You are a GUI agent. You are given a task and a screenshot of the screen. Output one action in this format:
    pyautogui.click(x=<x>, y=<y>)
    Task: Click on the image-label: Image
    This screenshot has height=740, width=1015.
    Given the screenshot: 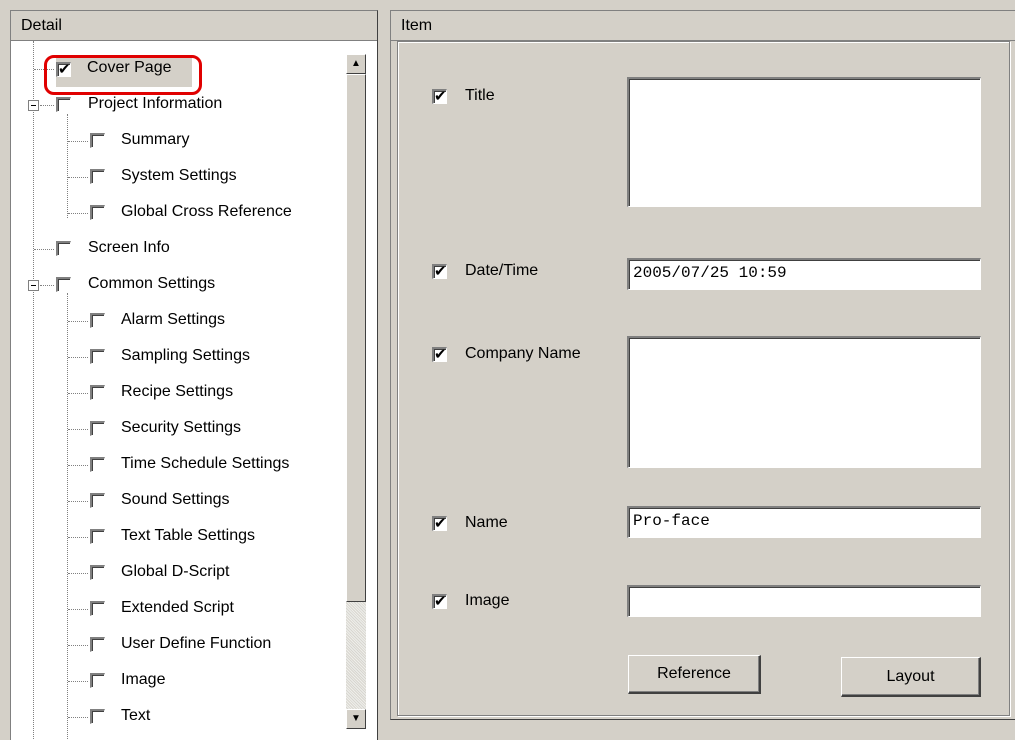 What is the action you would take?
    pyautogui.click(x=487, y=600)
    